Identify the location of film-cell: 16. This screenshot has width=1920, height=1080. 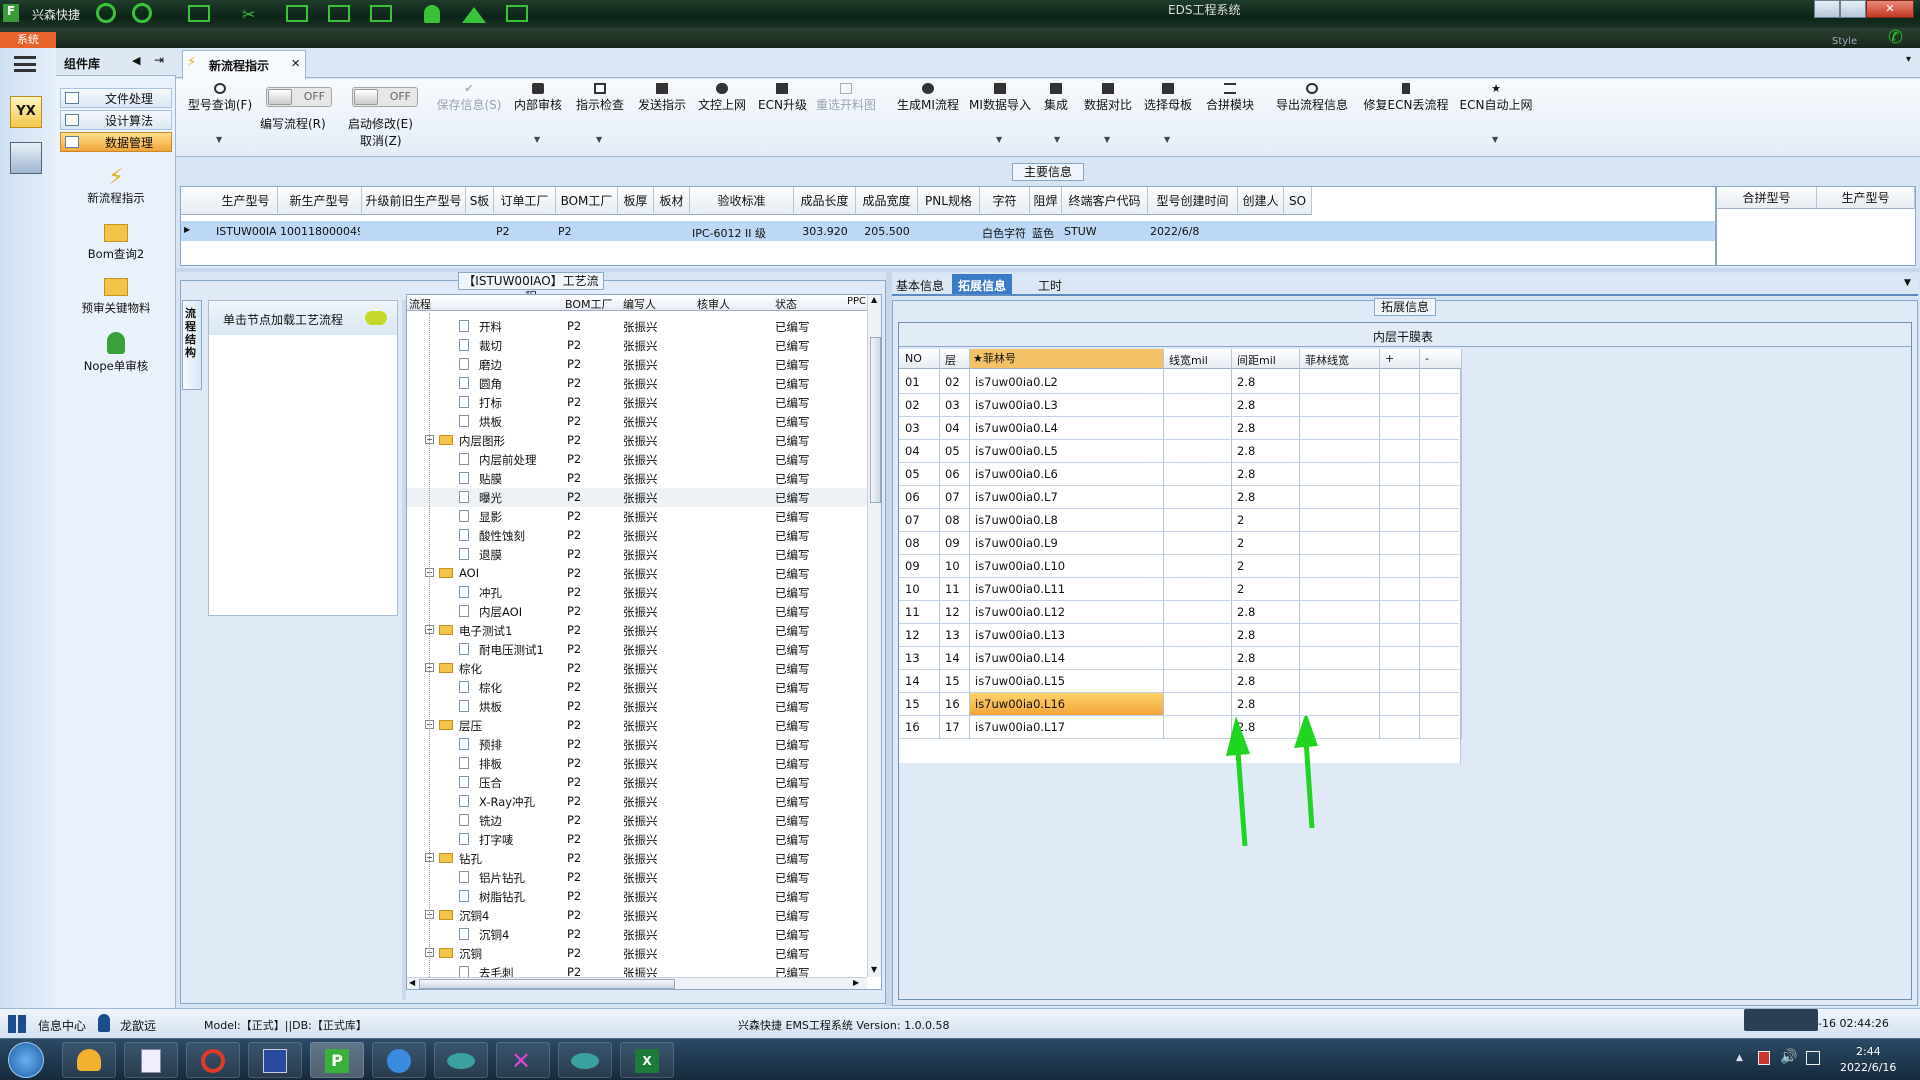
(952, 704).